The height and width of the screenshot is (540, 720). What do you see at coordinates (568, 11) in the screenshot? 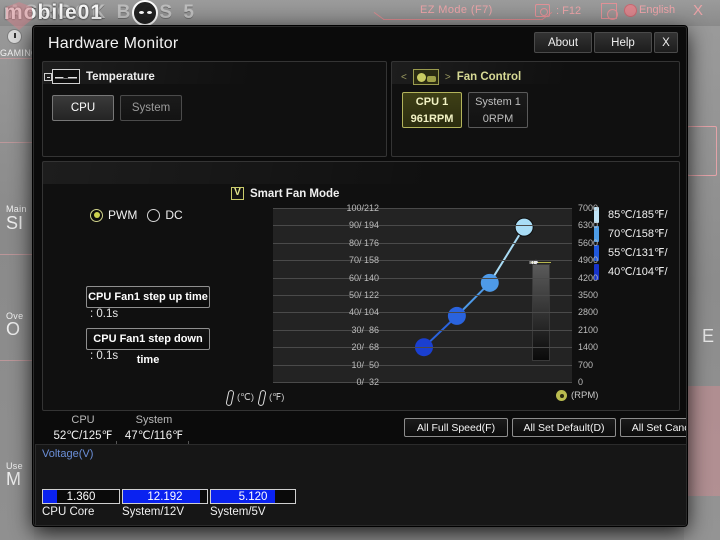
I see `screenshot-key-label: : F12` at bounding box center [568, 11].